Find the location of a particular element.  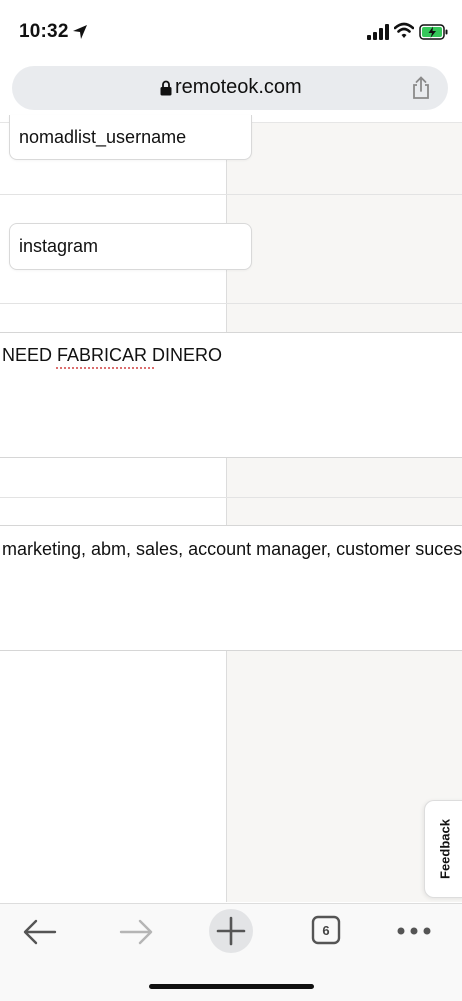

more-button is located at coordinates (414, 931).